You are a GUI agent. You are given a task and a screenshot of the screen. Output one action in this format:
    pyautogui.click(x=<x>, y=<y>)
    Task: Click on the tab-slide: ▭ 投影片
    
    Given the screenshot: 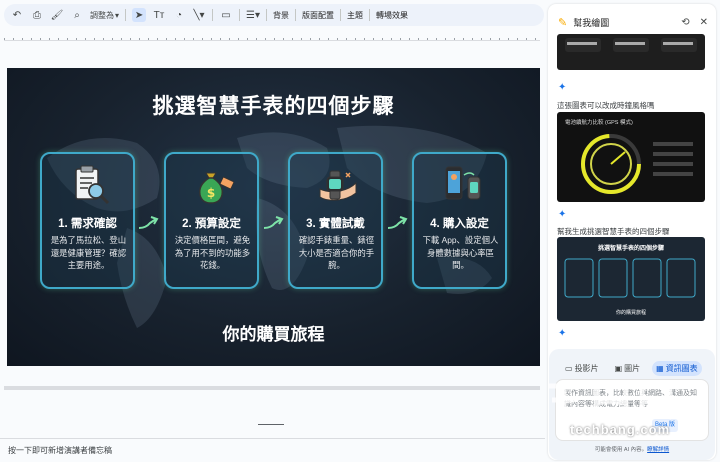 What is the action you would take?
    pyautogui.click(x=582, y=368)
    